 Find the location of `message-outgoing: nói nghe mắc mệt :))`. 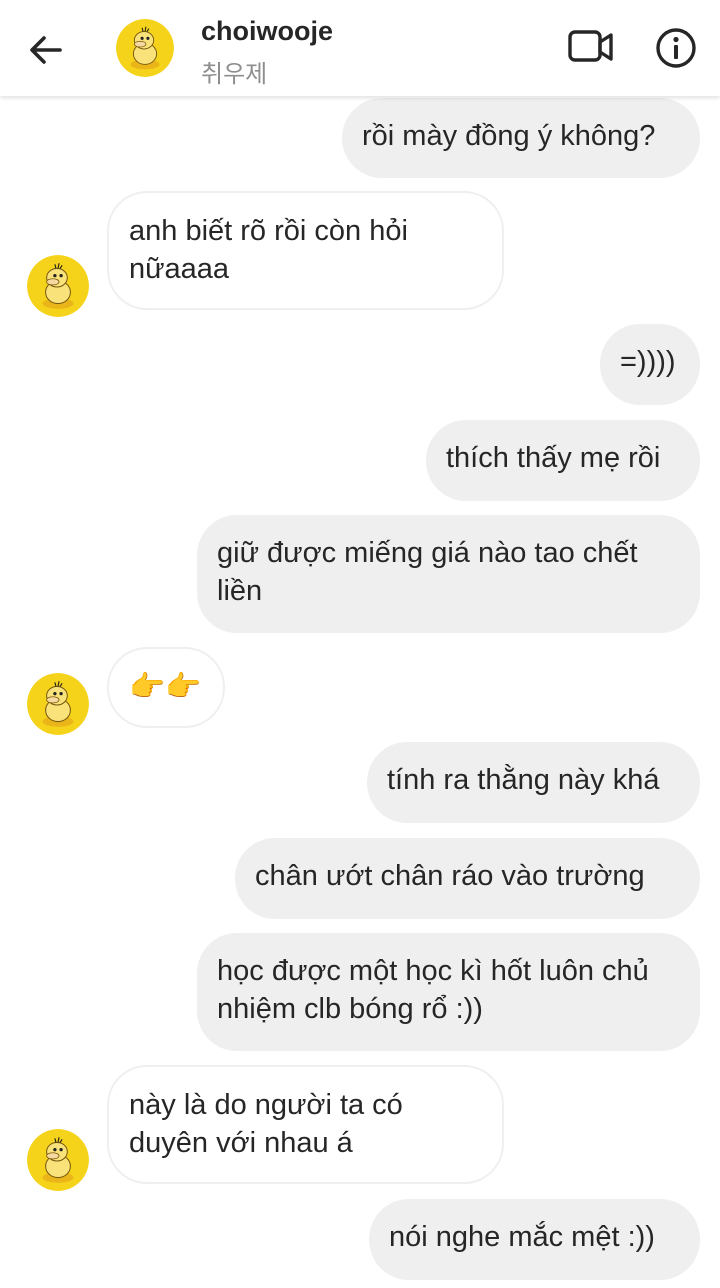

message-outgoing: nói nghe mắc mệt :)) is located at coordinates (534, 1239).